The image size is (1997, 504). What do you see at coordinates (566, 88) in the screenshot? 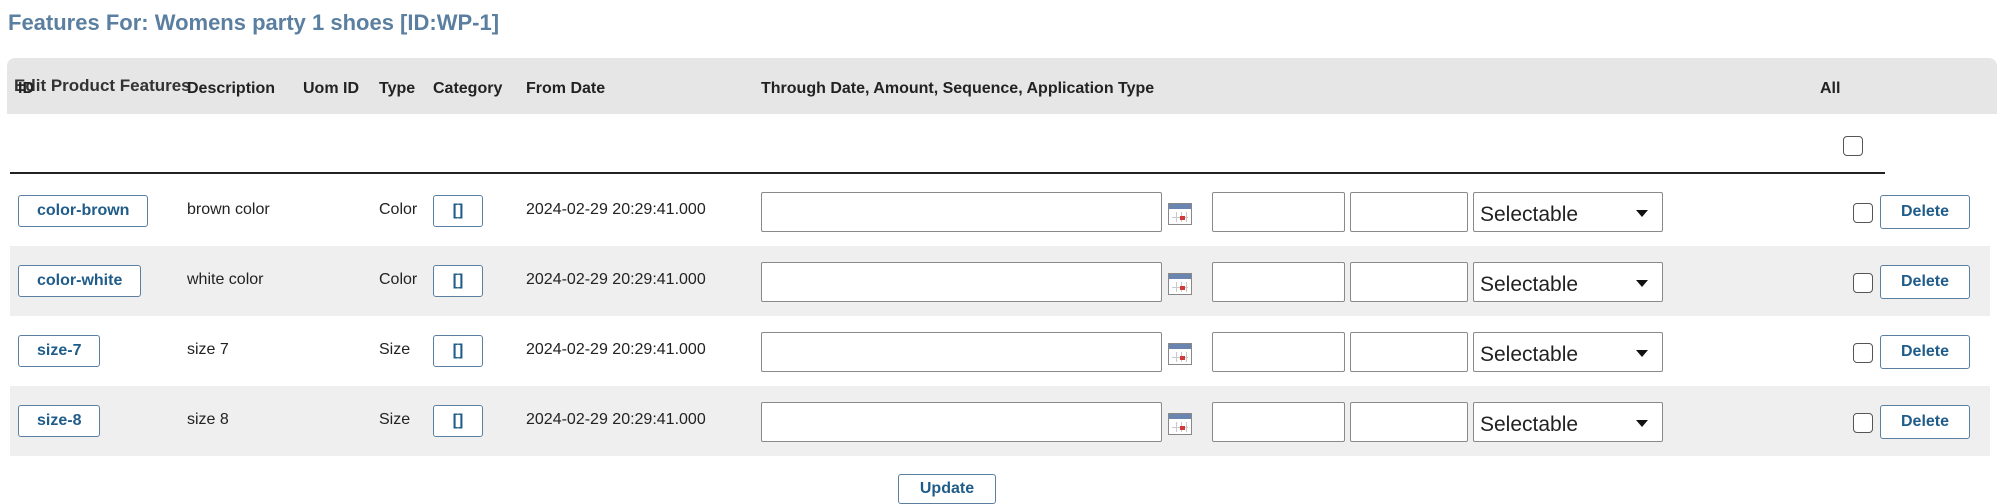
I see `header-from-date: From Date` at bounding box center [566, 88].